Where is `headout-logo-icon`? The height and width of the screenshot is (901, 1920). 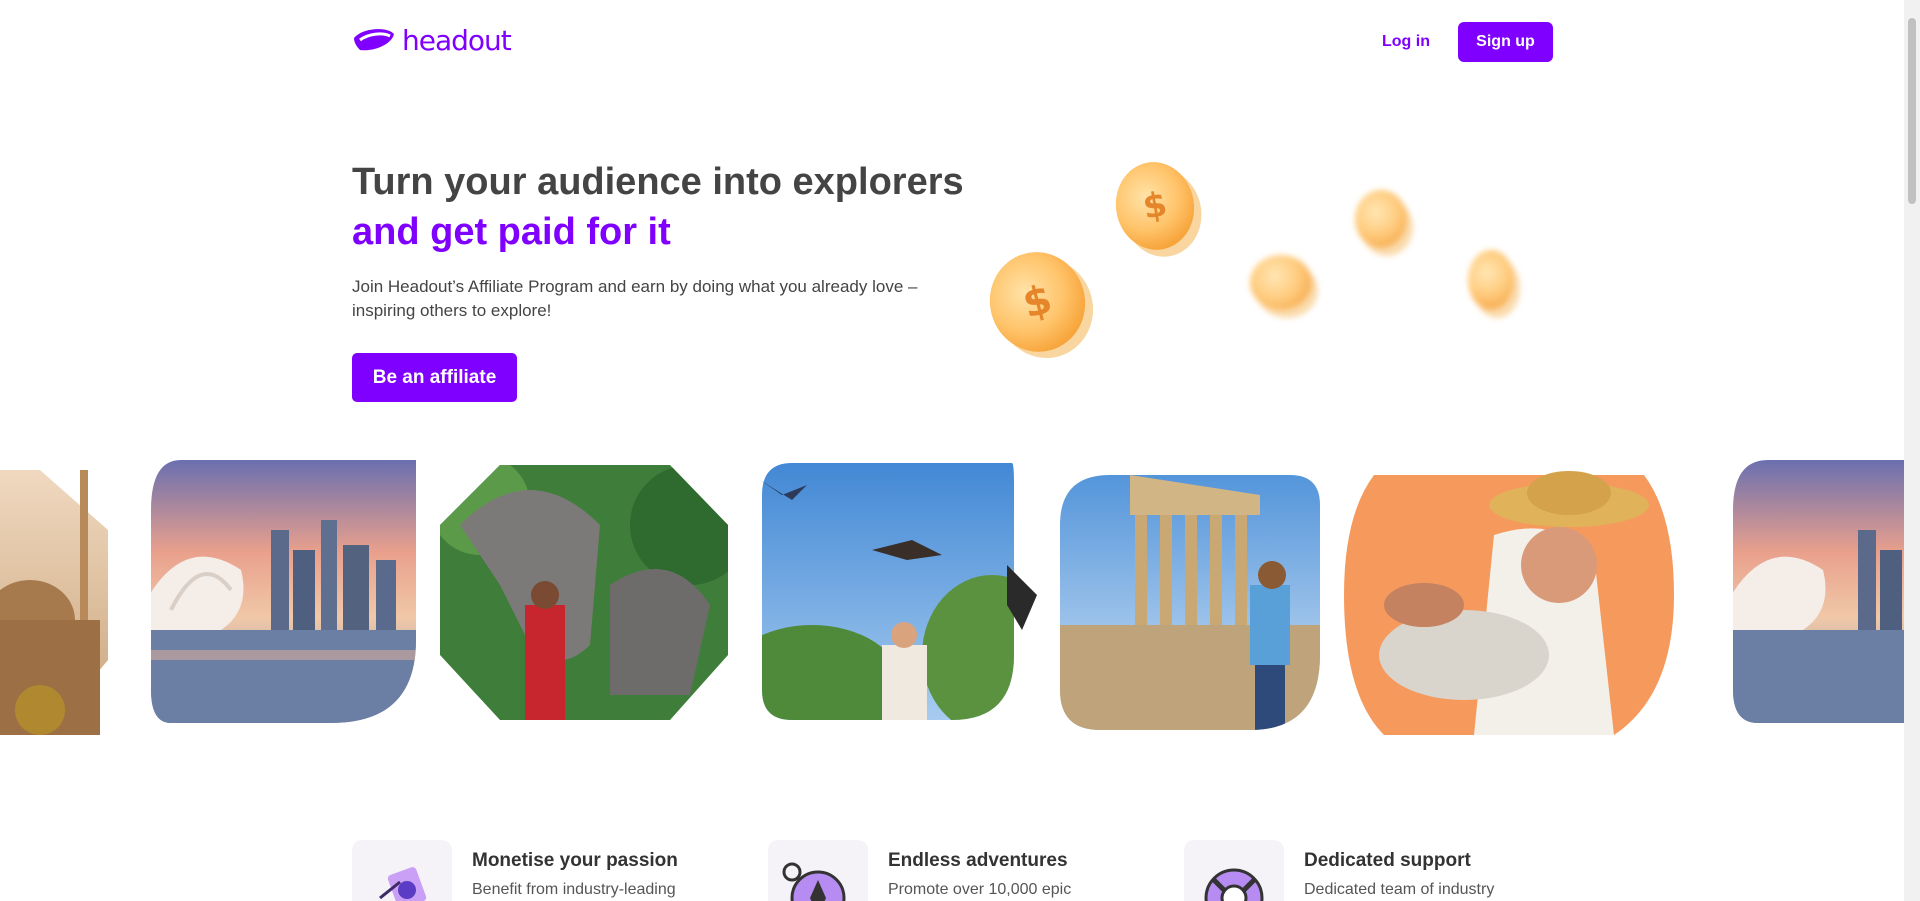 headout-logo-icon is located at coordinates (374, 39).